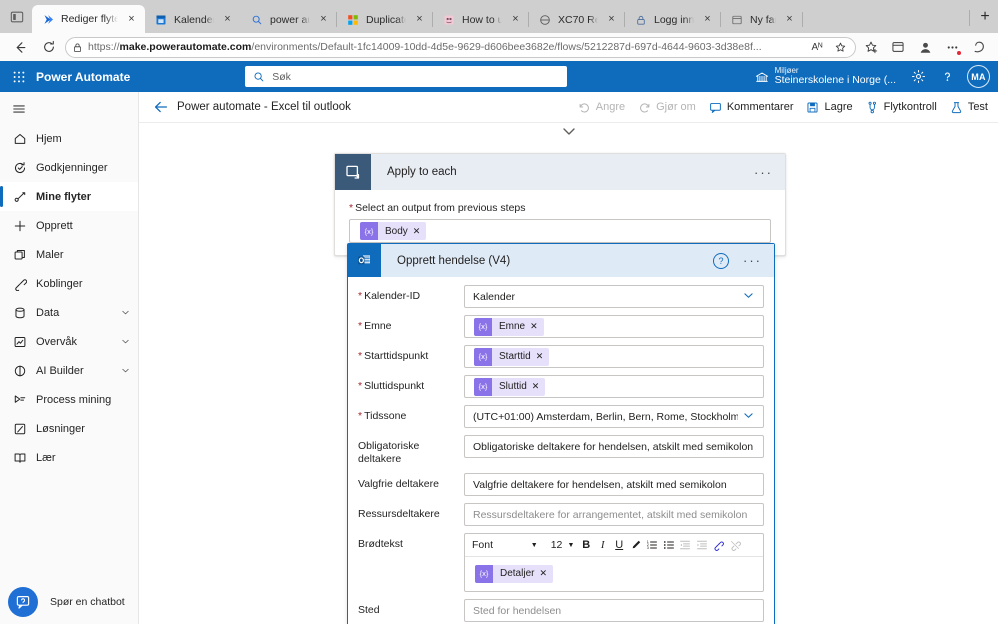 Image resolution: width=998 pixels, height=624 pixels. Describe the element at coordinates (619, 545) in the screenshot. I see `underline-button: U` at that location.